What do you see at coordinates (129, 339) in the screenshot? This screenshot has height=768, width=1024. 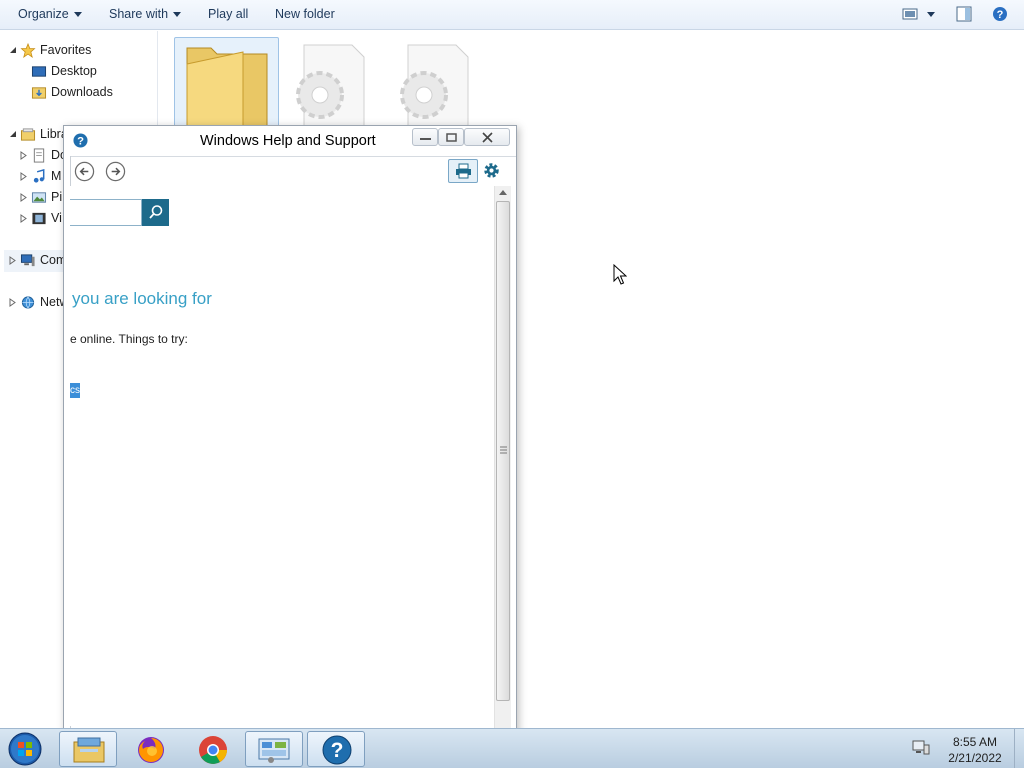 I see `help-things-to-try: e online. Things to try:` at bounding box center [129, 339].